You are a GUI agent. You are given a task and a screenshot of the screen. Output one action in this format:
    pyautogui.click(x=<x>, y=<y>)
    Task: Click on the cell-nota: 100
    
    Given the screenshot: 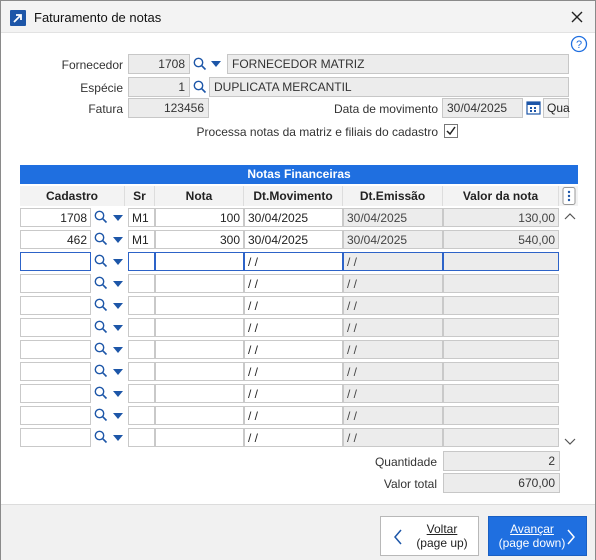 What is the action you would take?
    pyautogui.click(x=199, y=217)
    